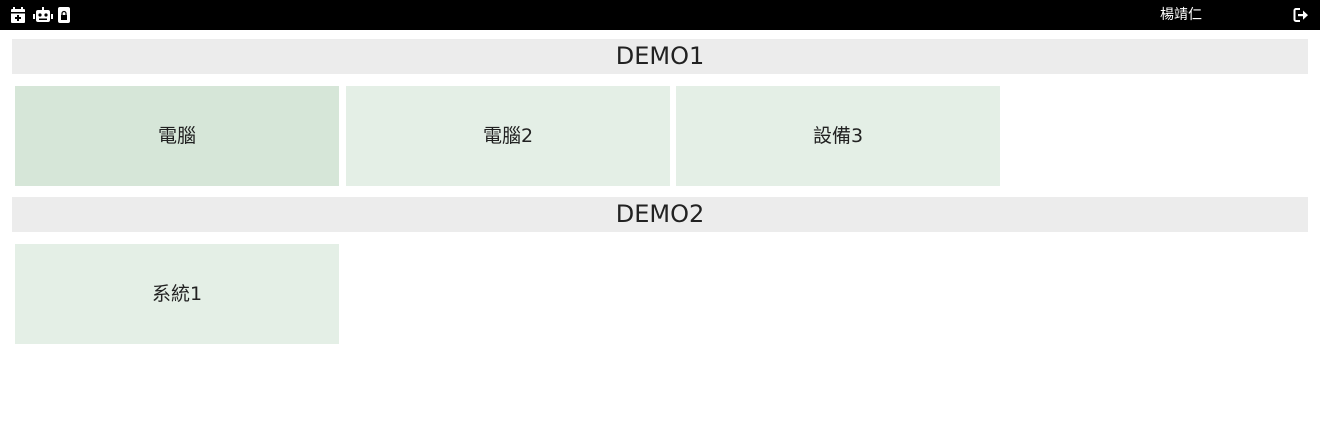 The image size is (1320, 431). What do you see at coordinates (18, 15) in the screenshot?
I see `calendar-add-icon` at bounding box center [18, 15].